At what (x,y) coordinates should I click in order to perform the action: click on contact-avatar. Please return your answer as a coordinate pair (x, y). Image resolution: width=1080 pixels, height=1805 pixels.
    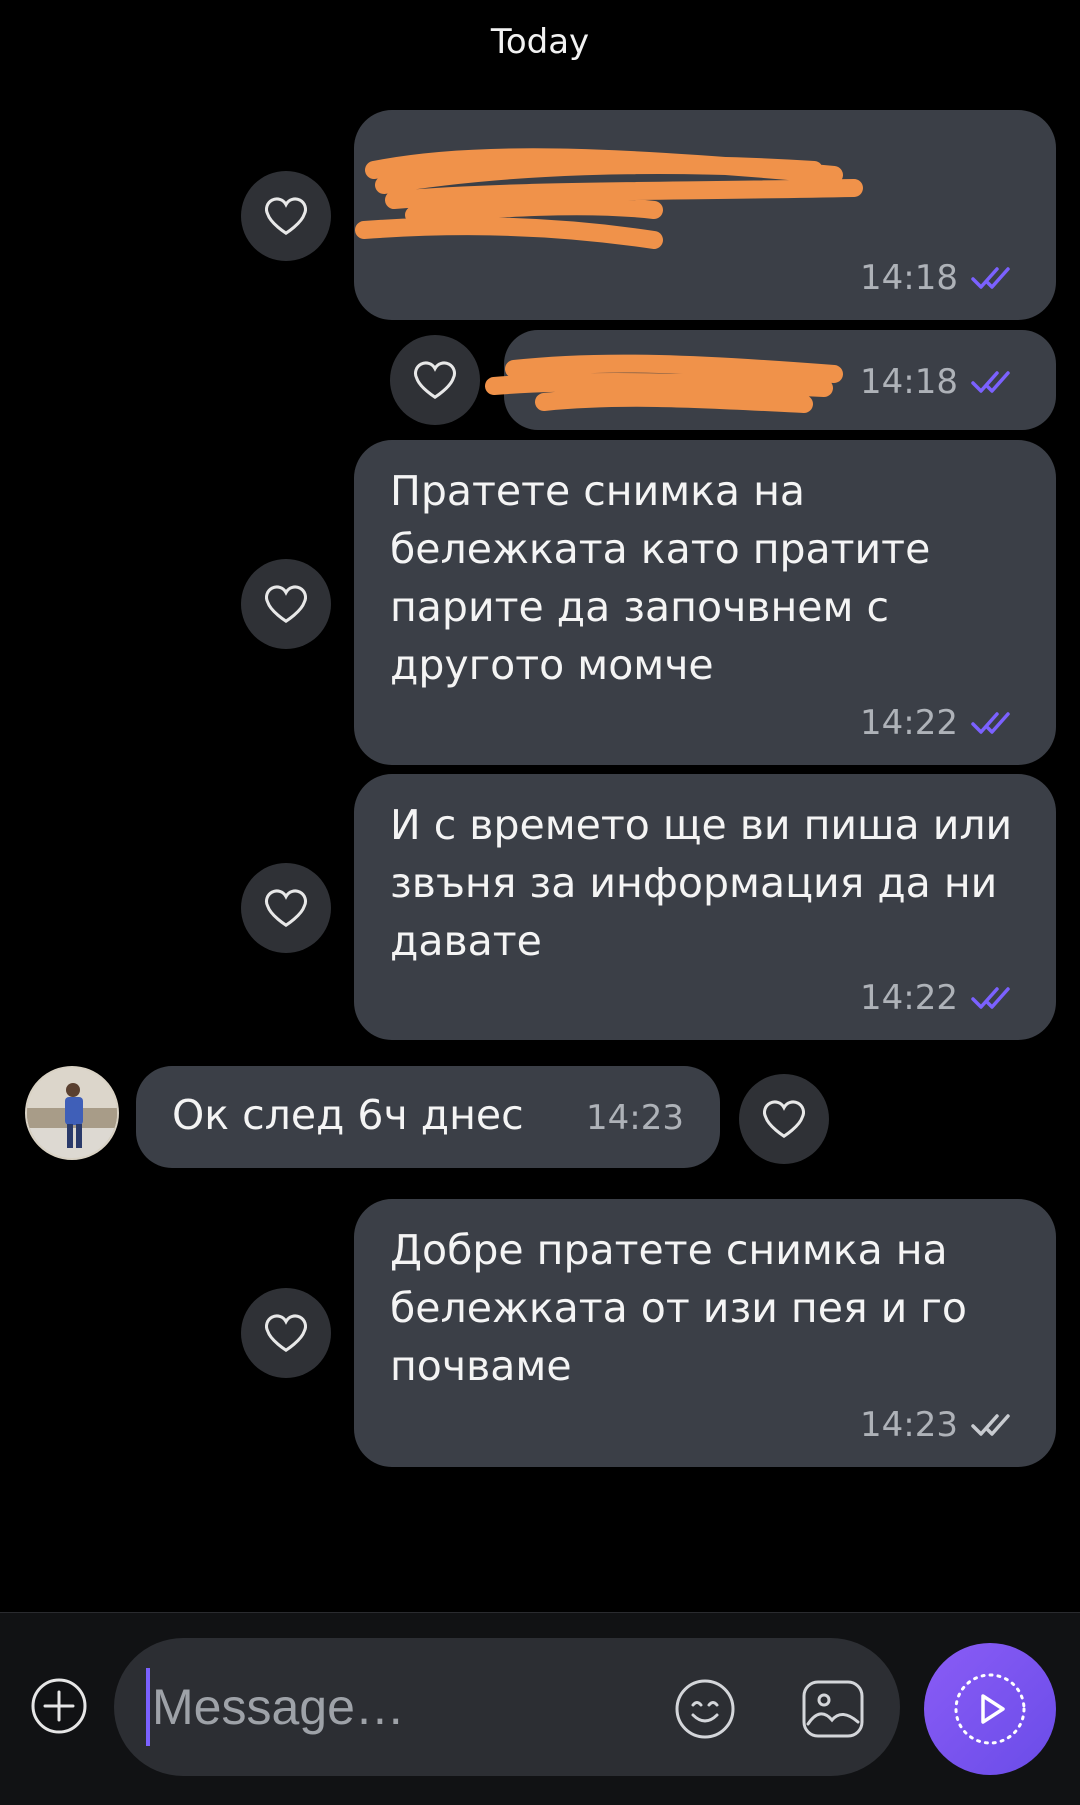
    Looking at the image, I should click on (72, 1113).